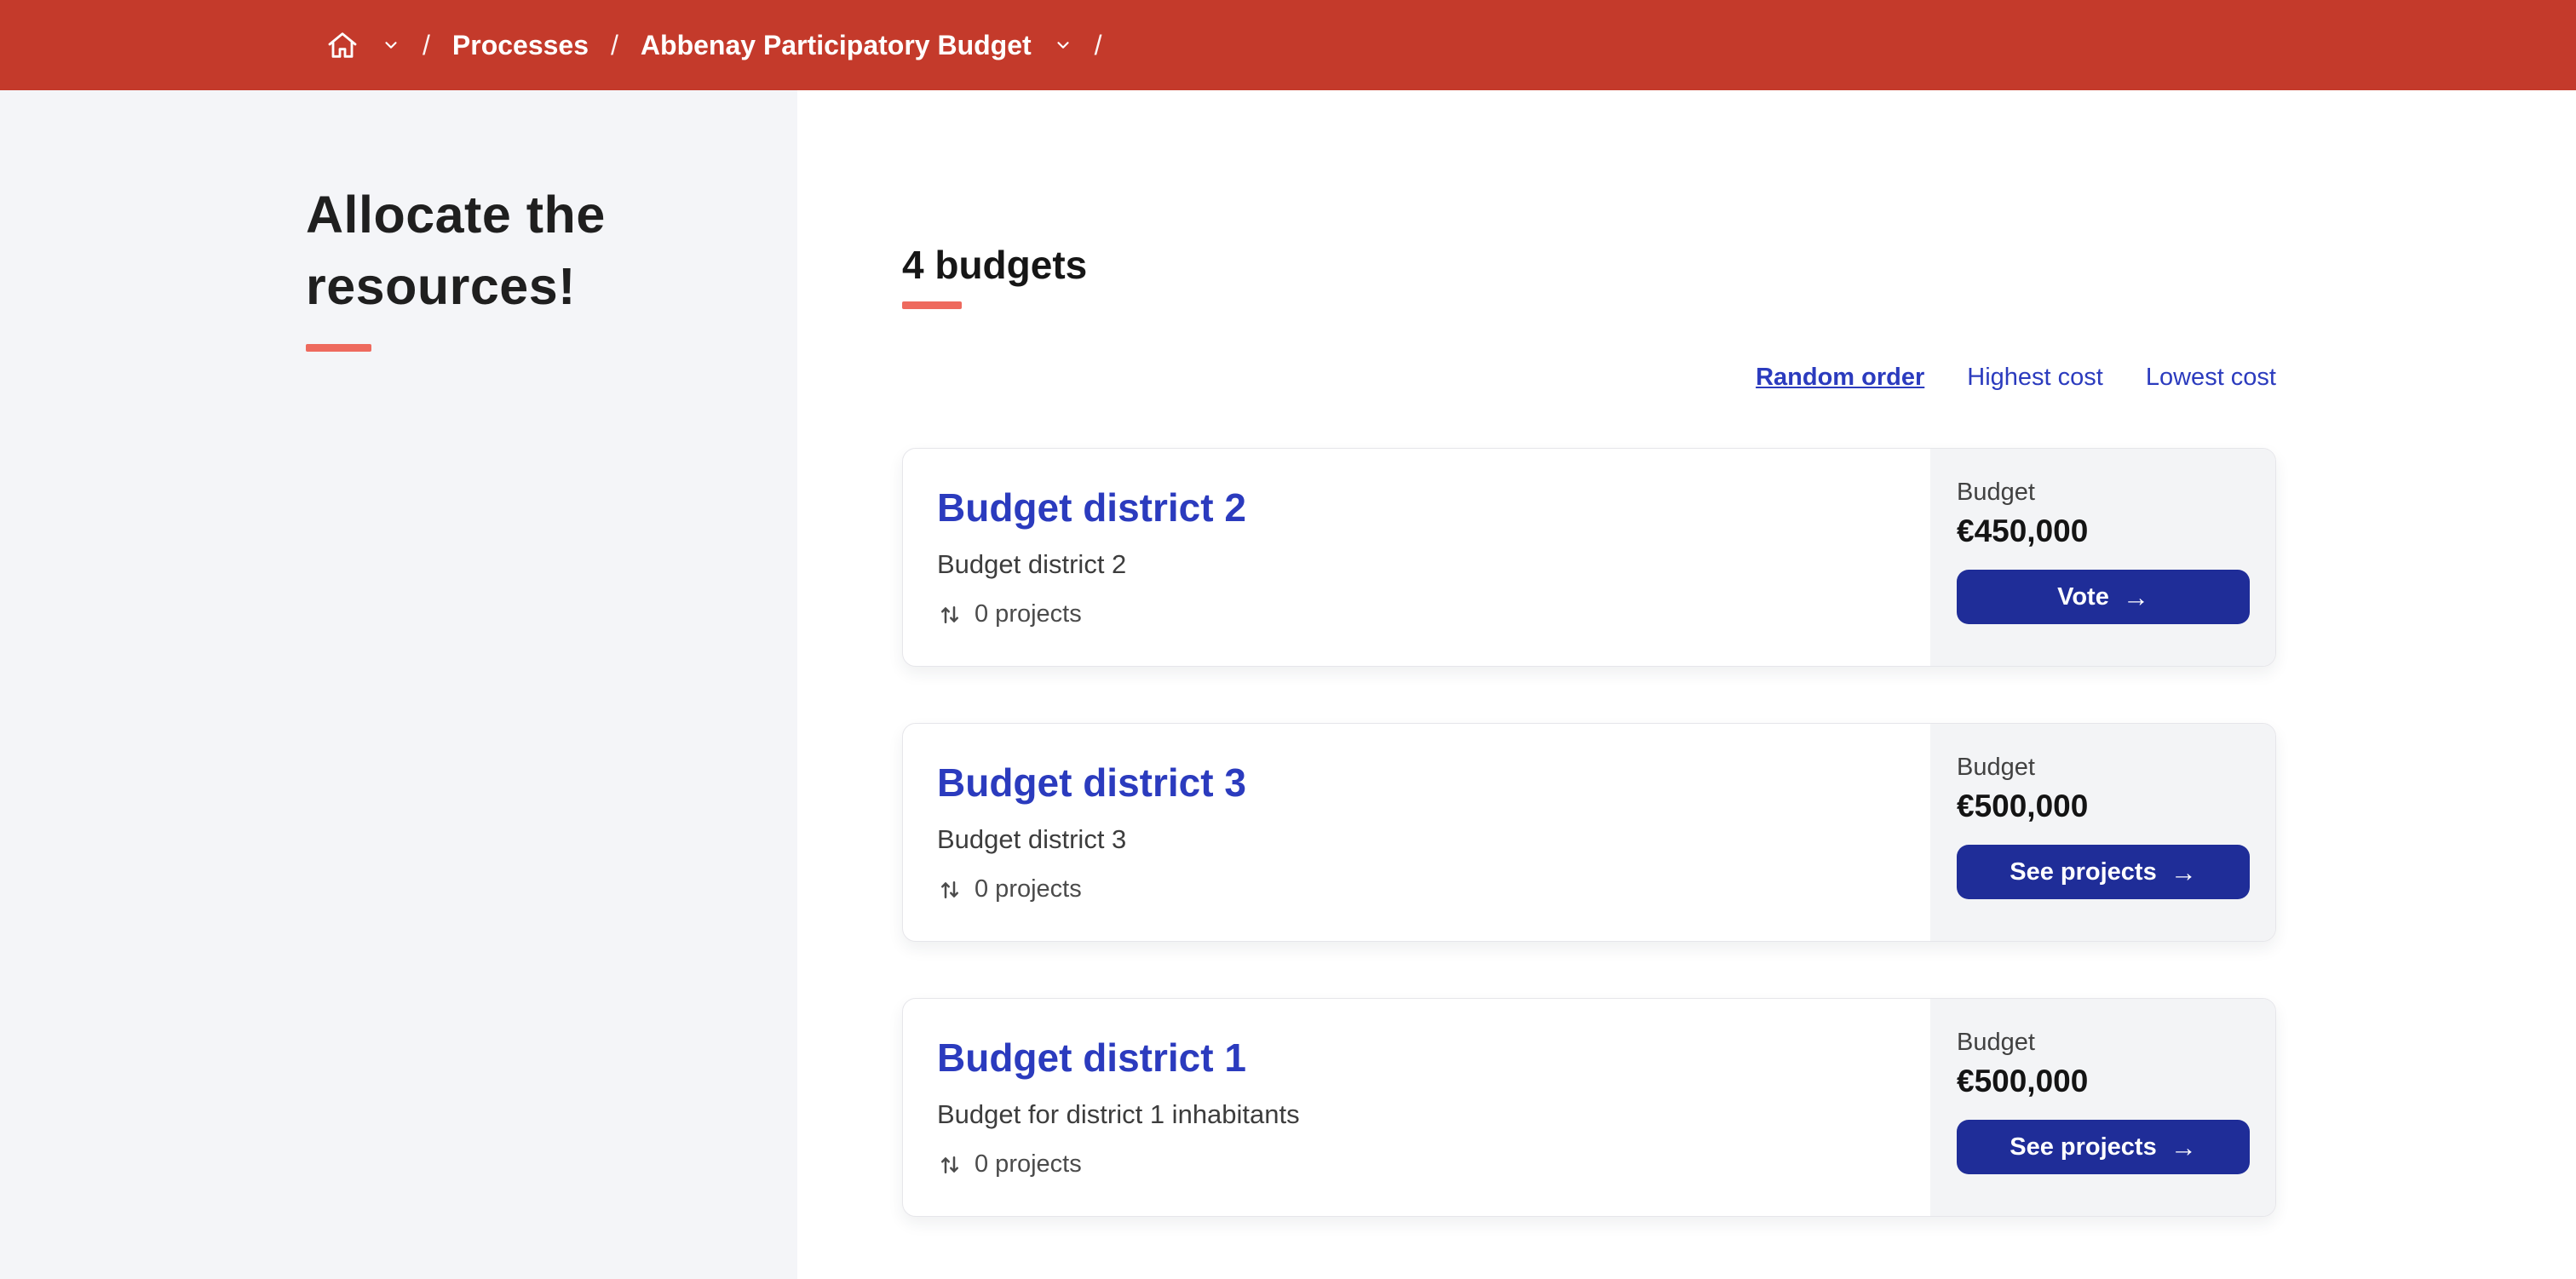 This screenshot has height=1279, width=2576. I want to click on budget-description: Budget district 2, so click(1032, 564).